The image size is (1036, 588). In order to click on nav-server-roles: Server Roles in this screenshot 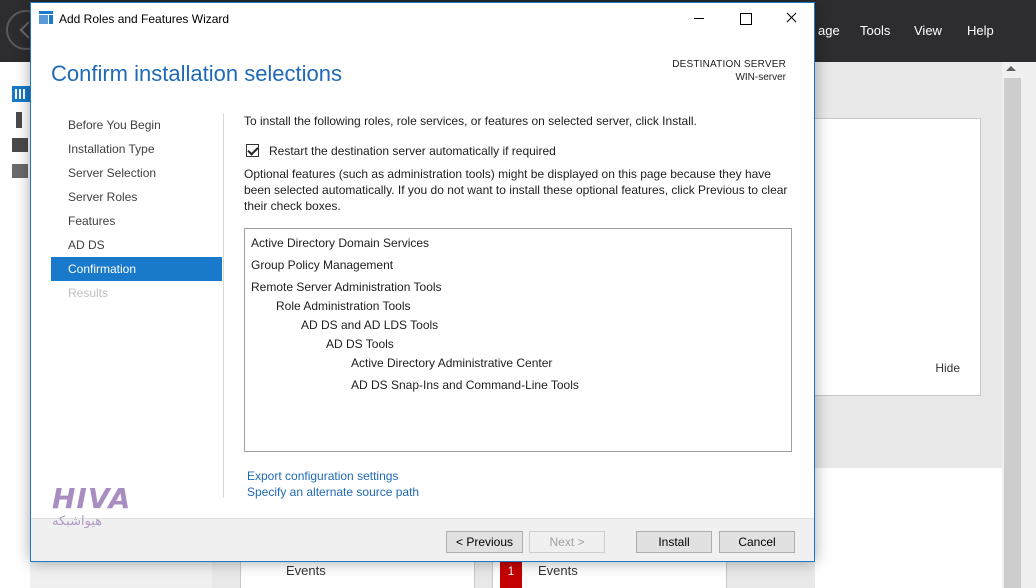, I will do `click(136, 197)`.